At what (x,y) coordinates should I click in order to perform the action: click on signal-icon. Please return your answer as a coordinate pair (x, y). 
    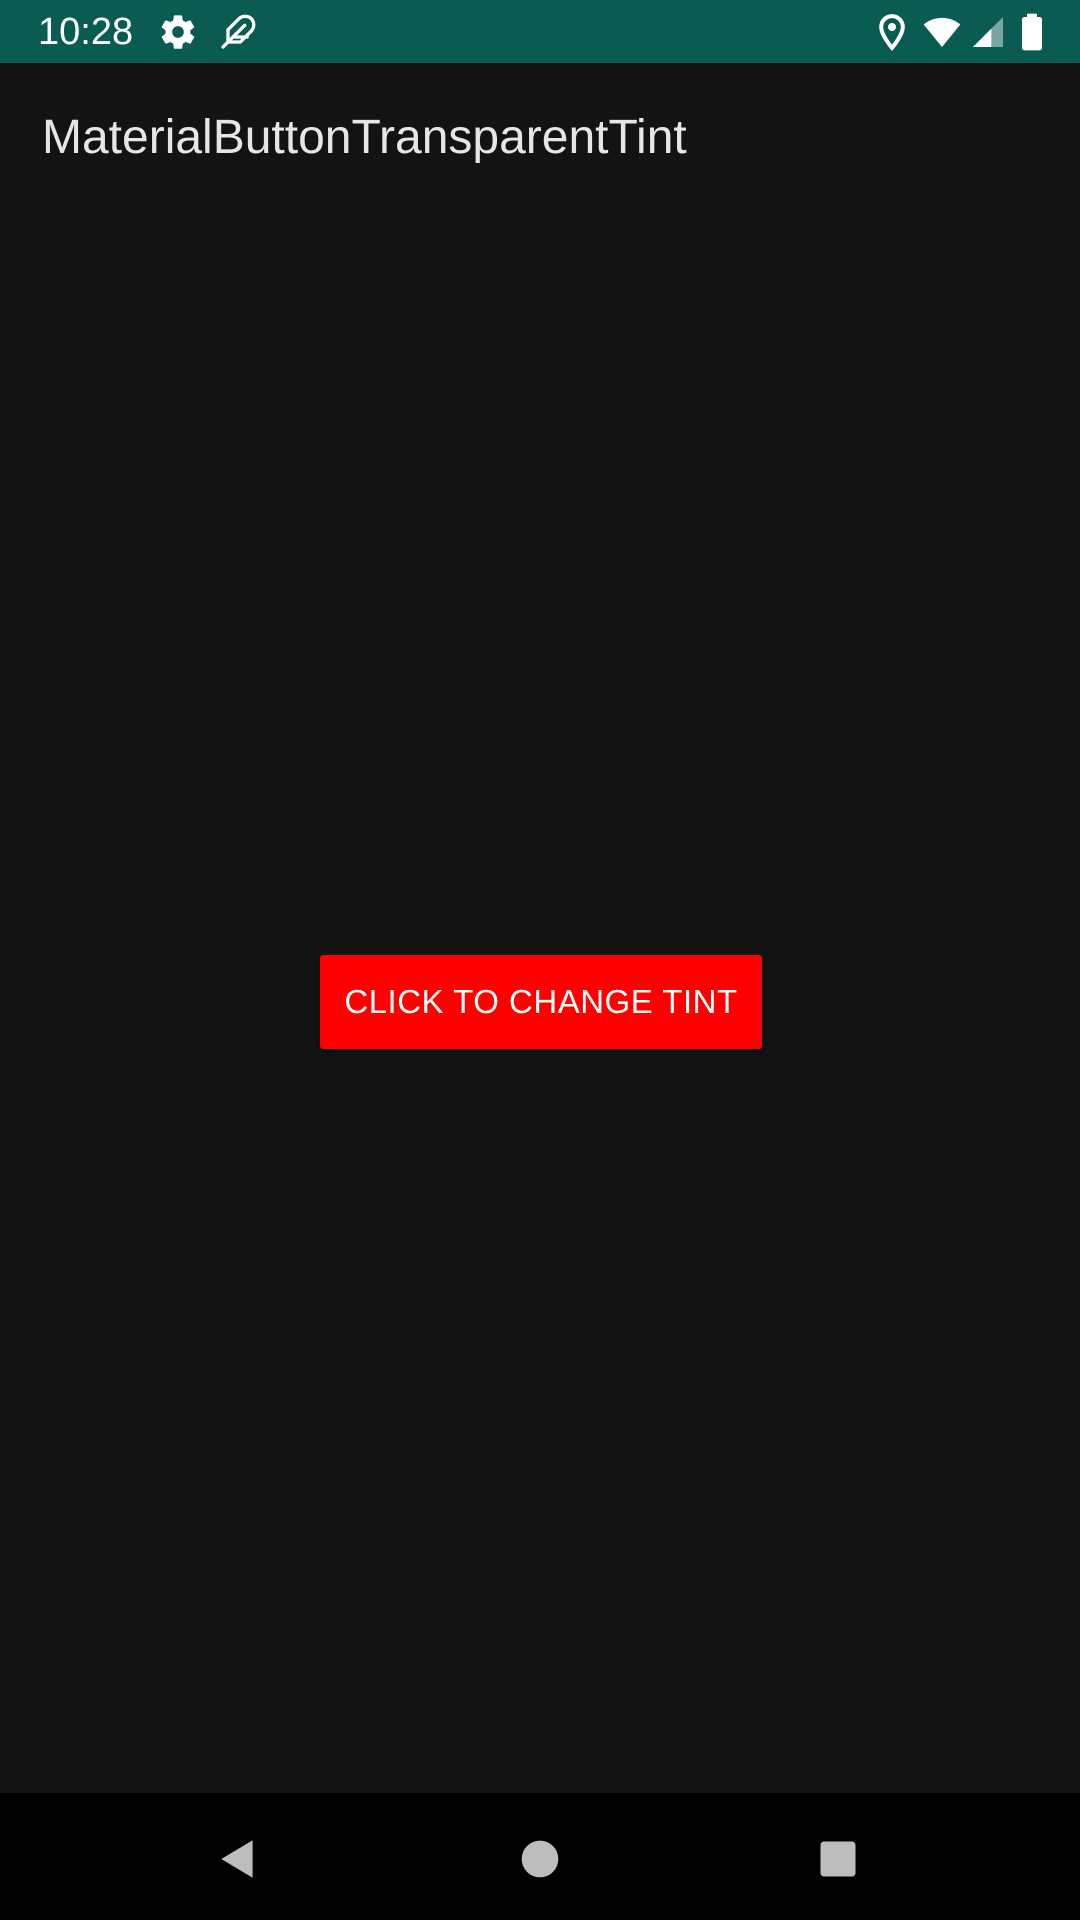
    Looking at the image, I should click on (988, 32).